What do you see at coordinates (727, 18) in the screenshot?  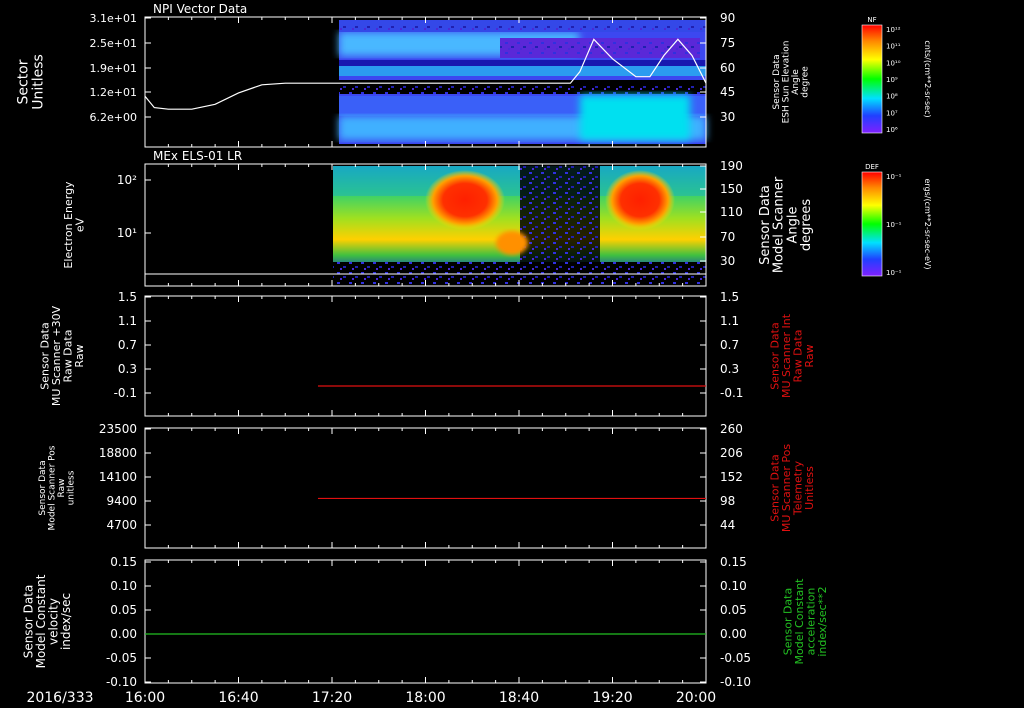 I see `y2-tick-label: 90` at bounding box center [727, 18].